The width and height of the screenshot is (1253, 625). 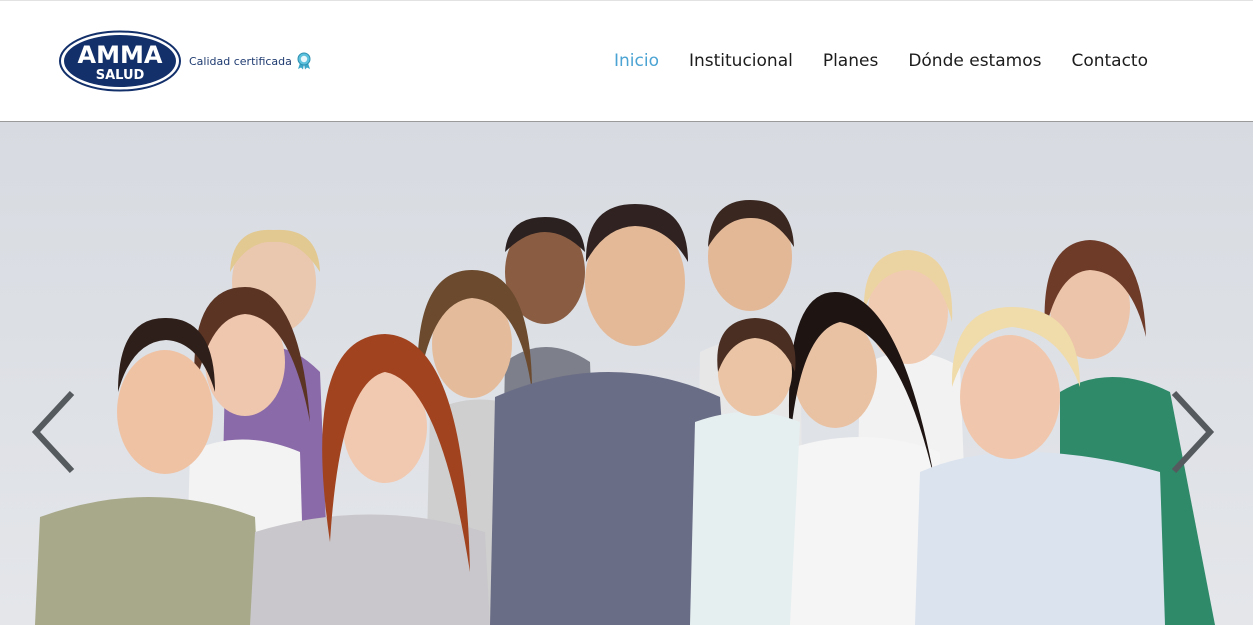 I want to click on chevron-left-icon, so click(x=53, y=432).